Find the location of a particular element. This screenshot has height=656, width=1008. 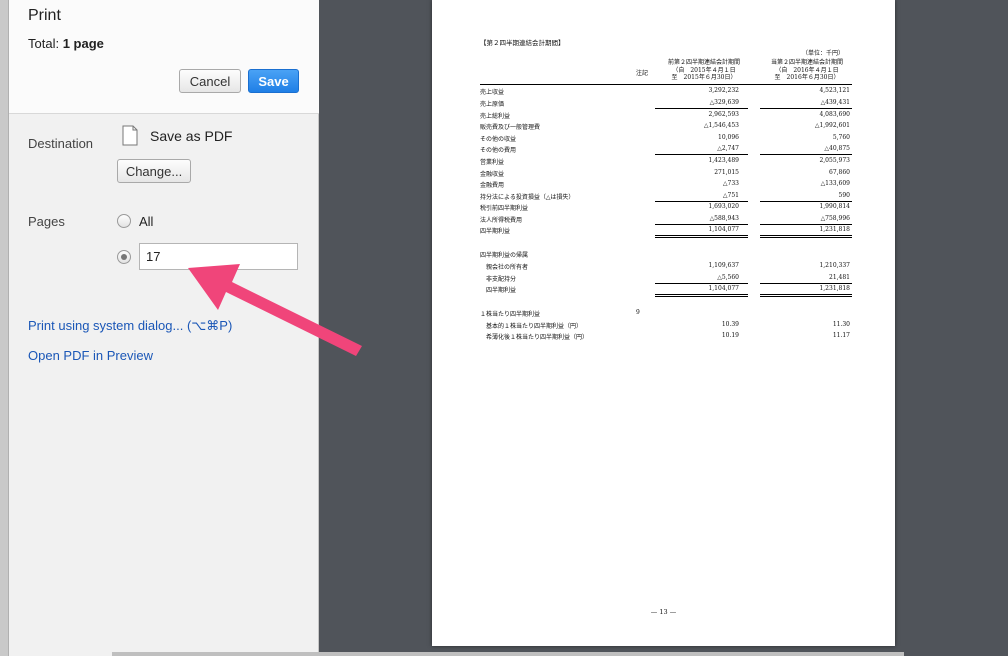

prior-period-title: 前第２四半期連結会計期間 is located at coordinates (703, 62).